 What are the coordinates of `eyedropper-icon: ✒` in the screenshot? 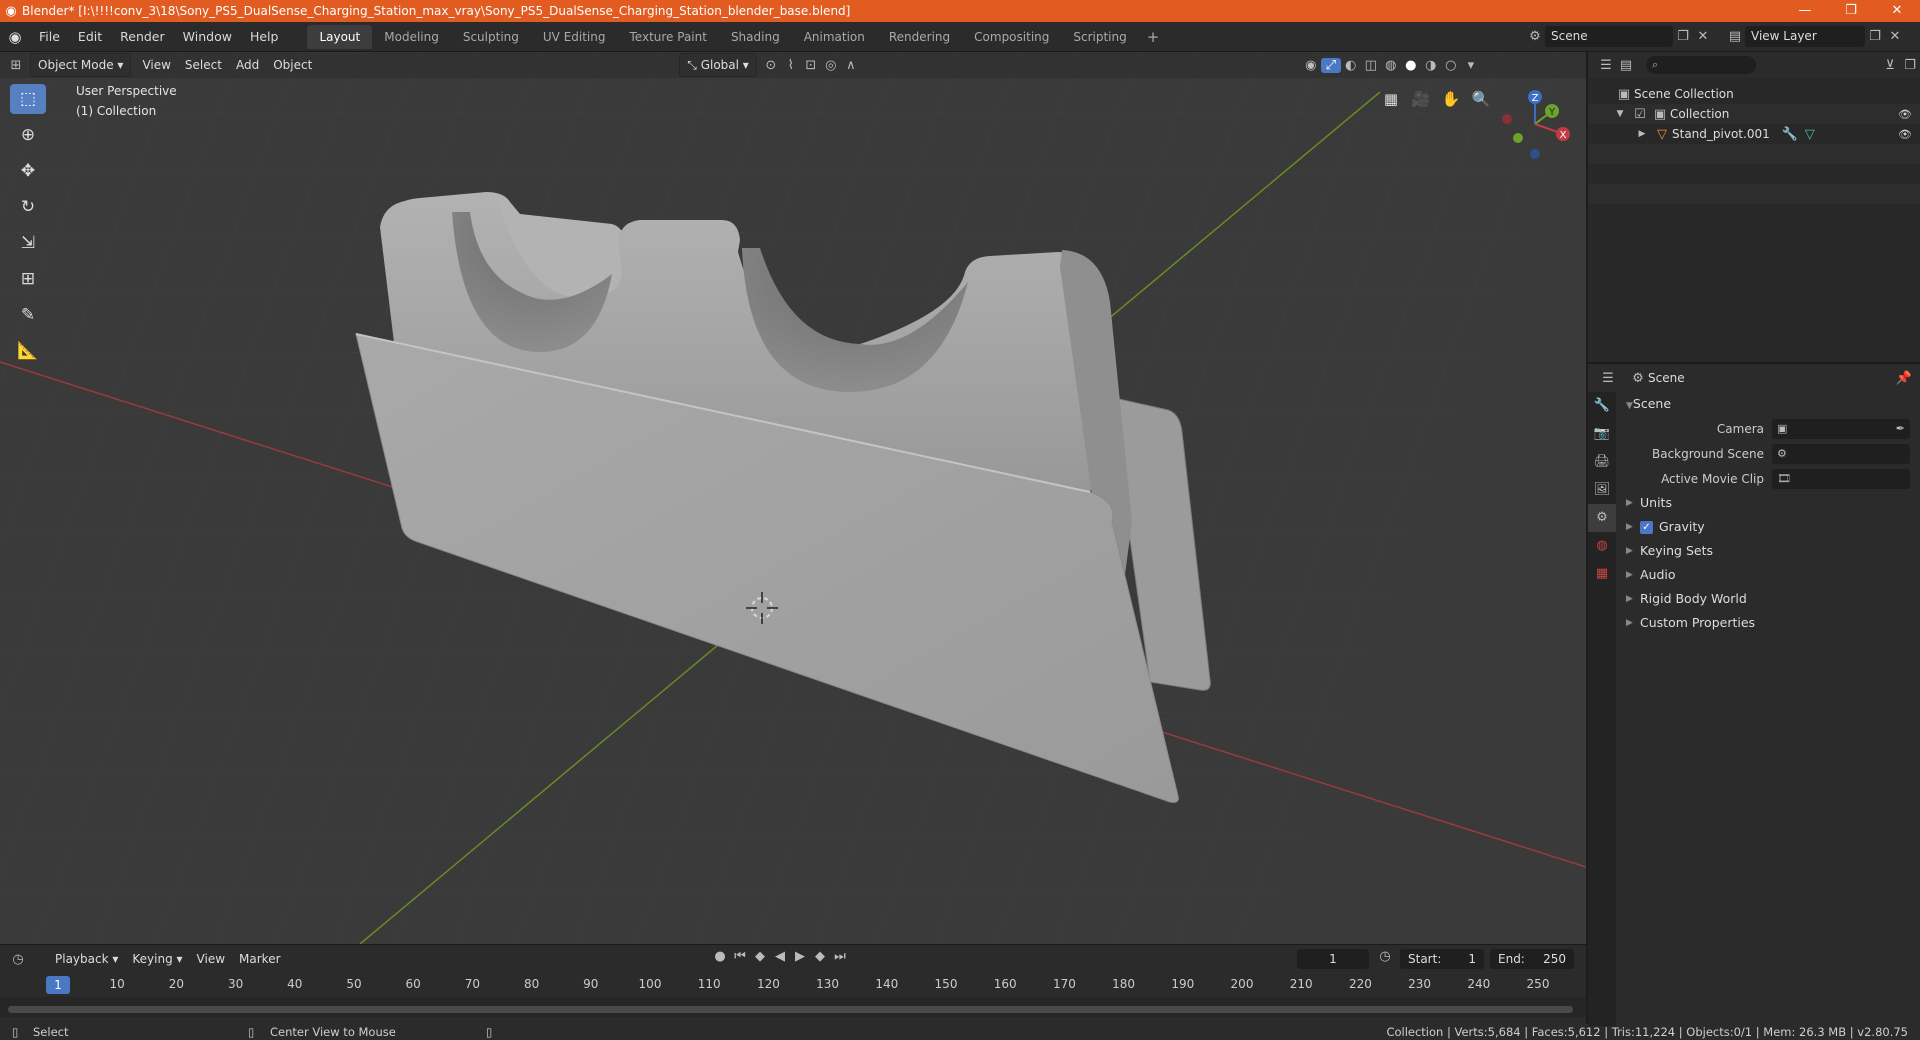 It's located at (1900, 429).